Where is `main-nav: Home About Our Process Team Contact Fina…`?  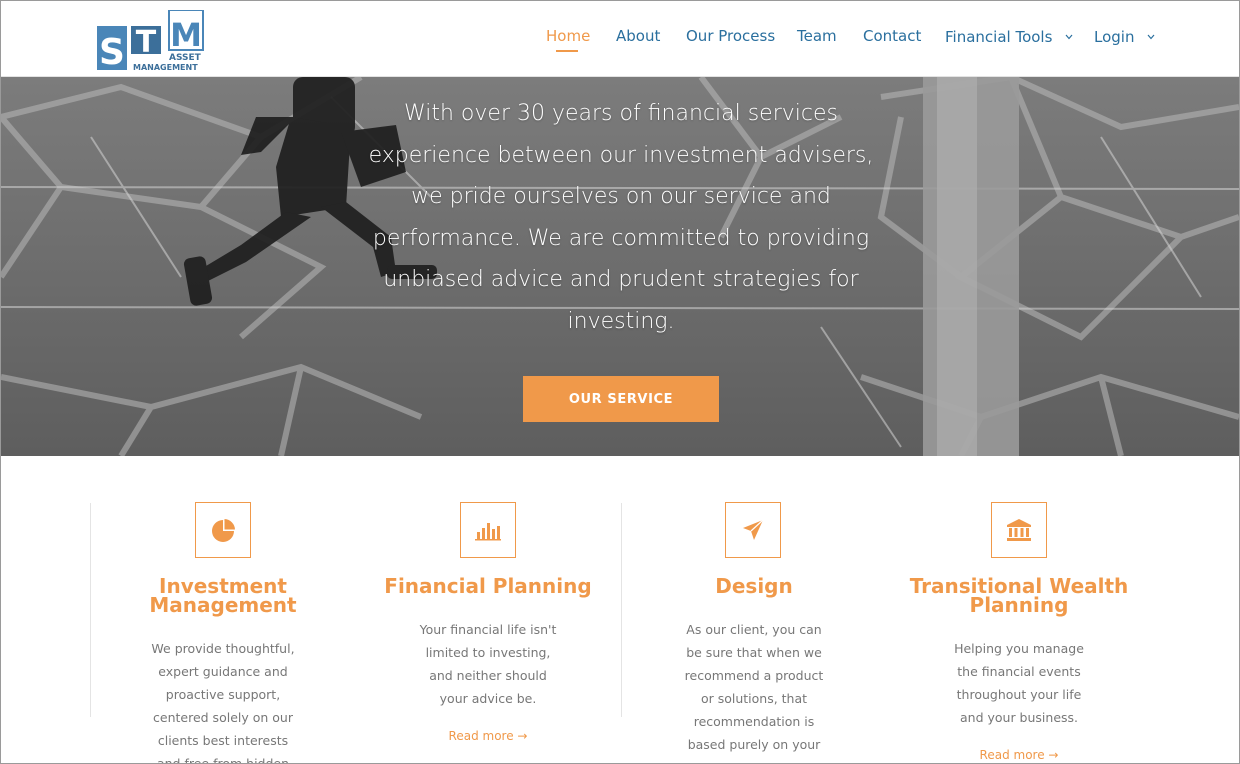 main-nav: Home About Our Process Team Contact Fina… is located at coordinates (620, 42).